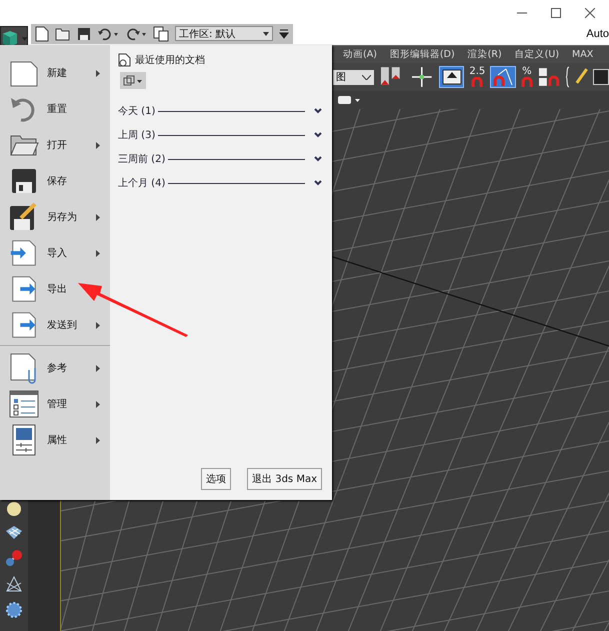 Image resolution: width=609 pixels, height=631 pixels. What do you see at coordinates (422, 54) in the screenshot?
I see `menu-item: 图形编辑器(D)` at bounding box center [422, 54].